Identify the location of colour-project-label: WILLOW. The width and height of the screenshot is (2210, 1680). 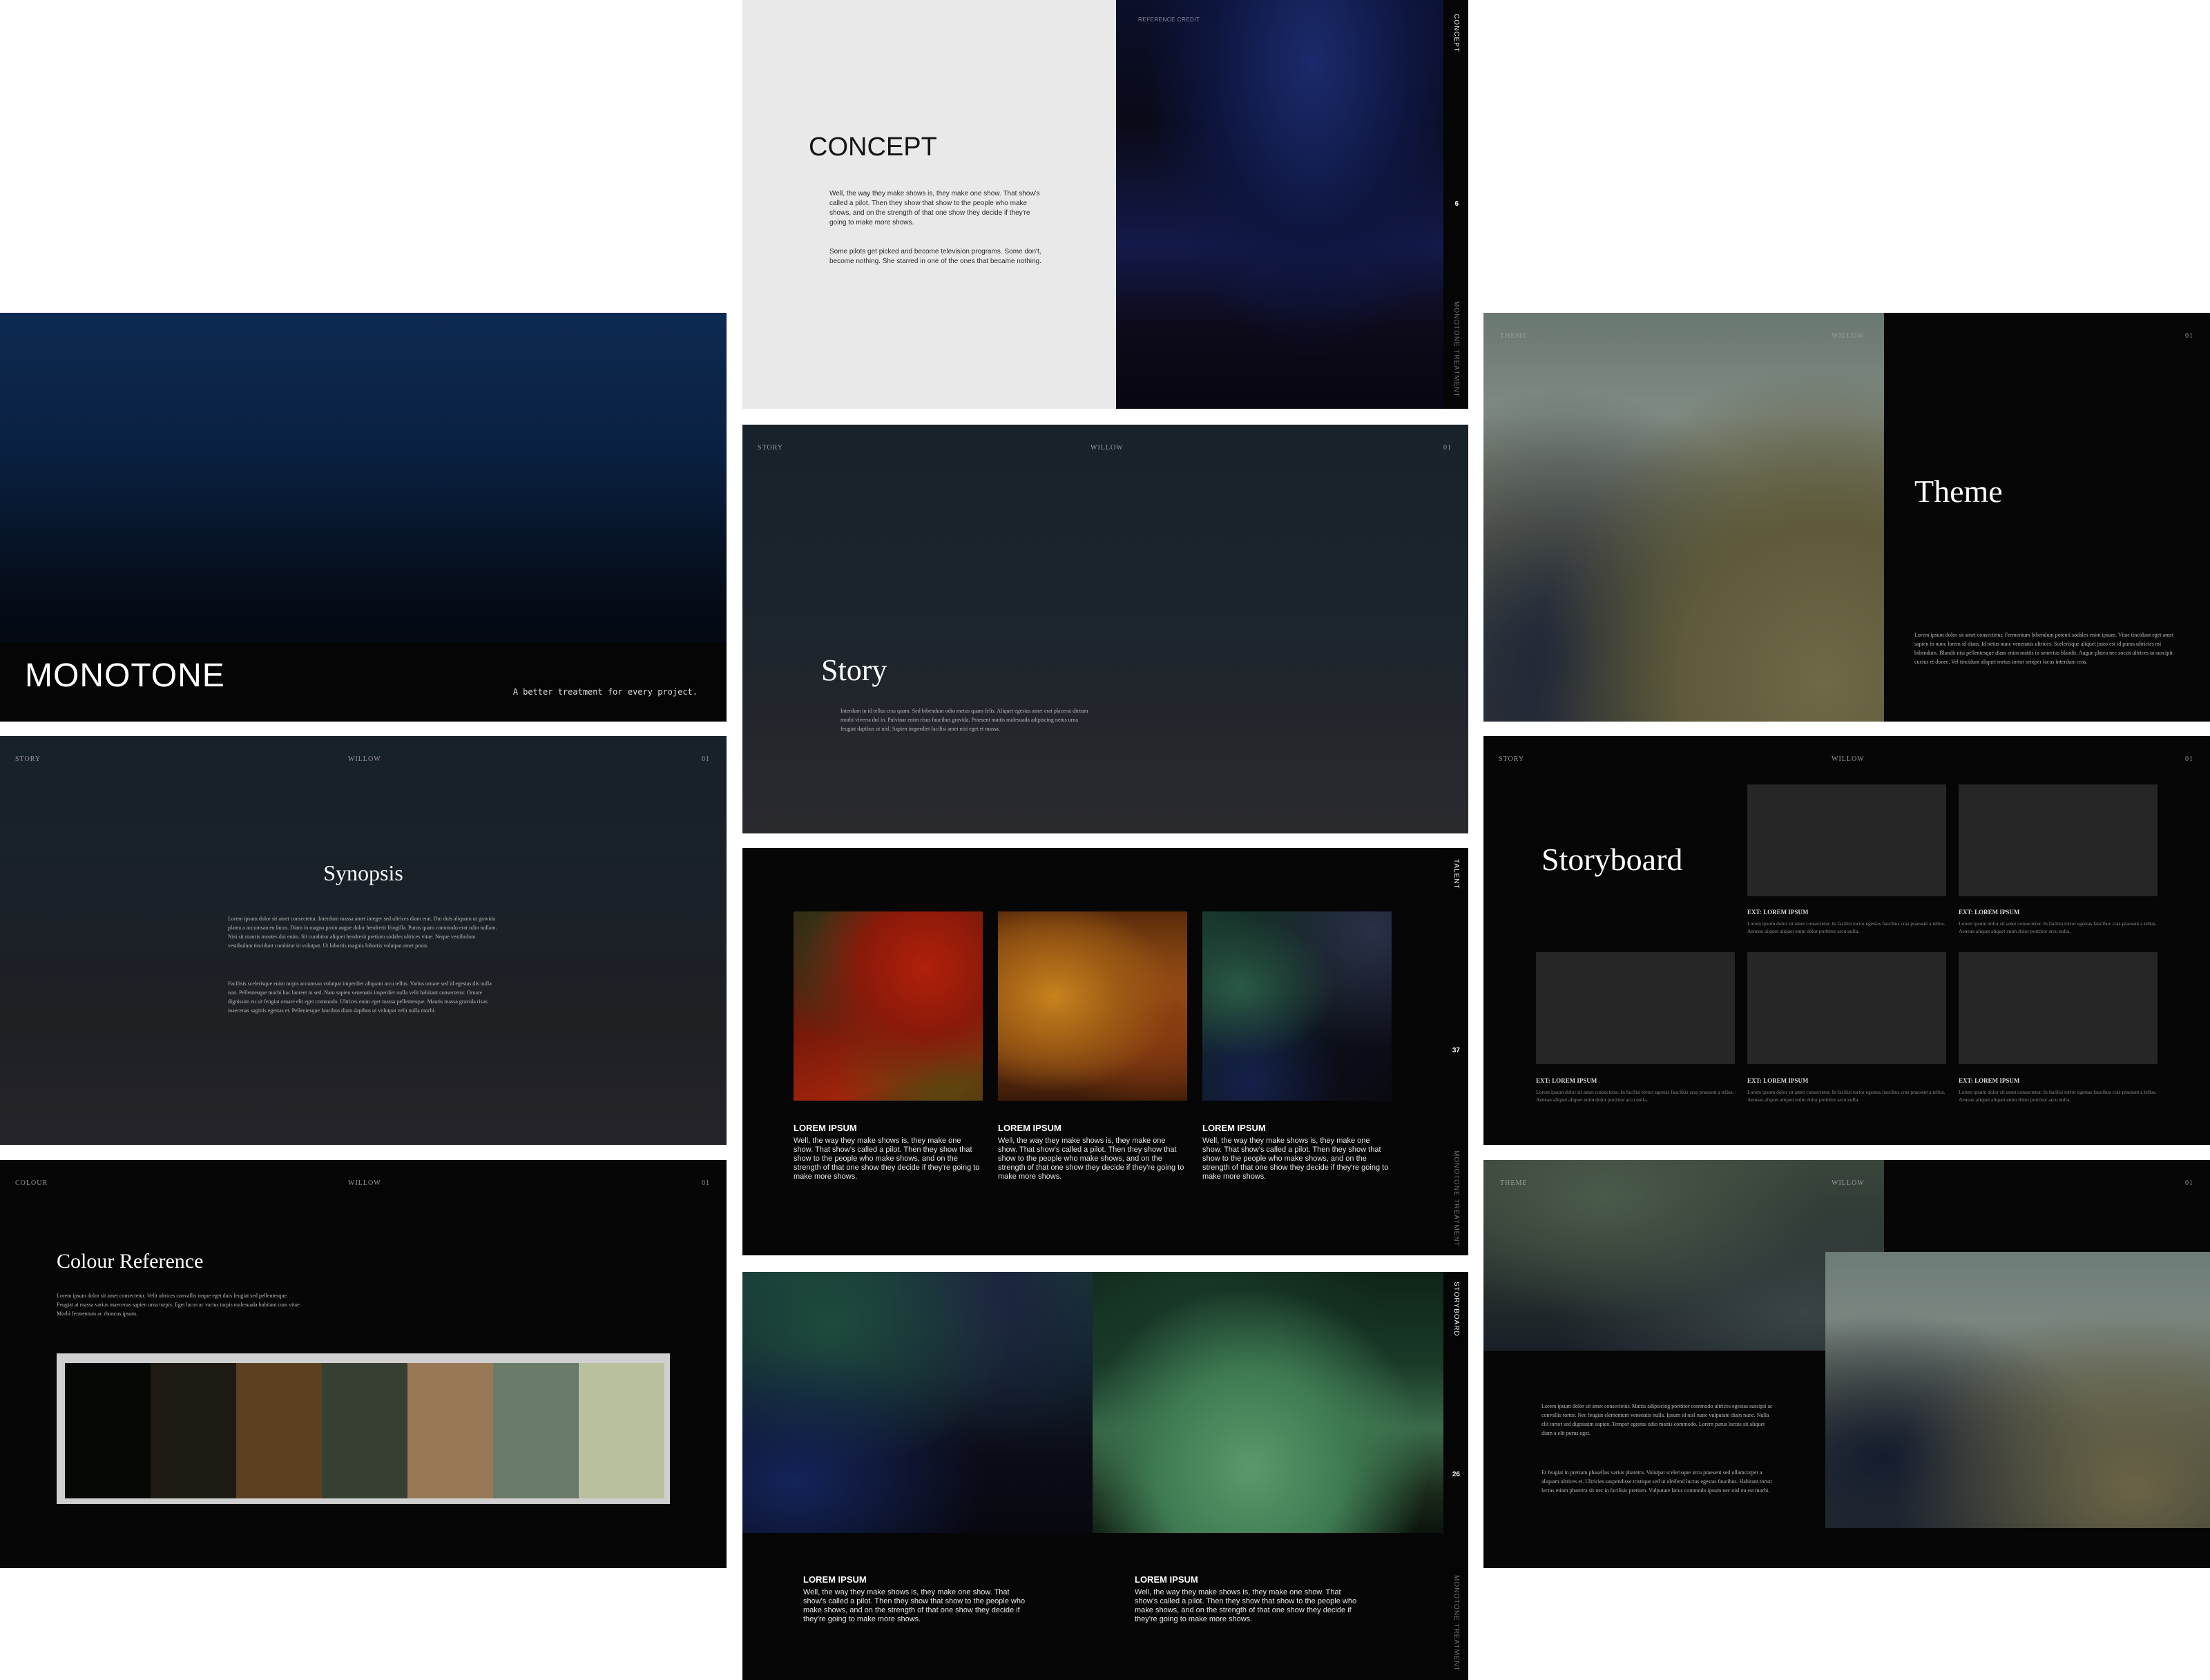
(364, 1183).